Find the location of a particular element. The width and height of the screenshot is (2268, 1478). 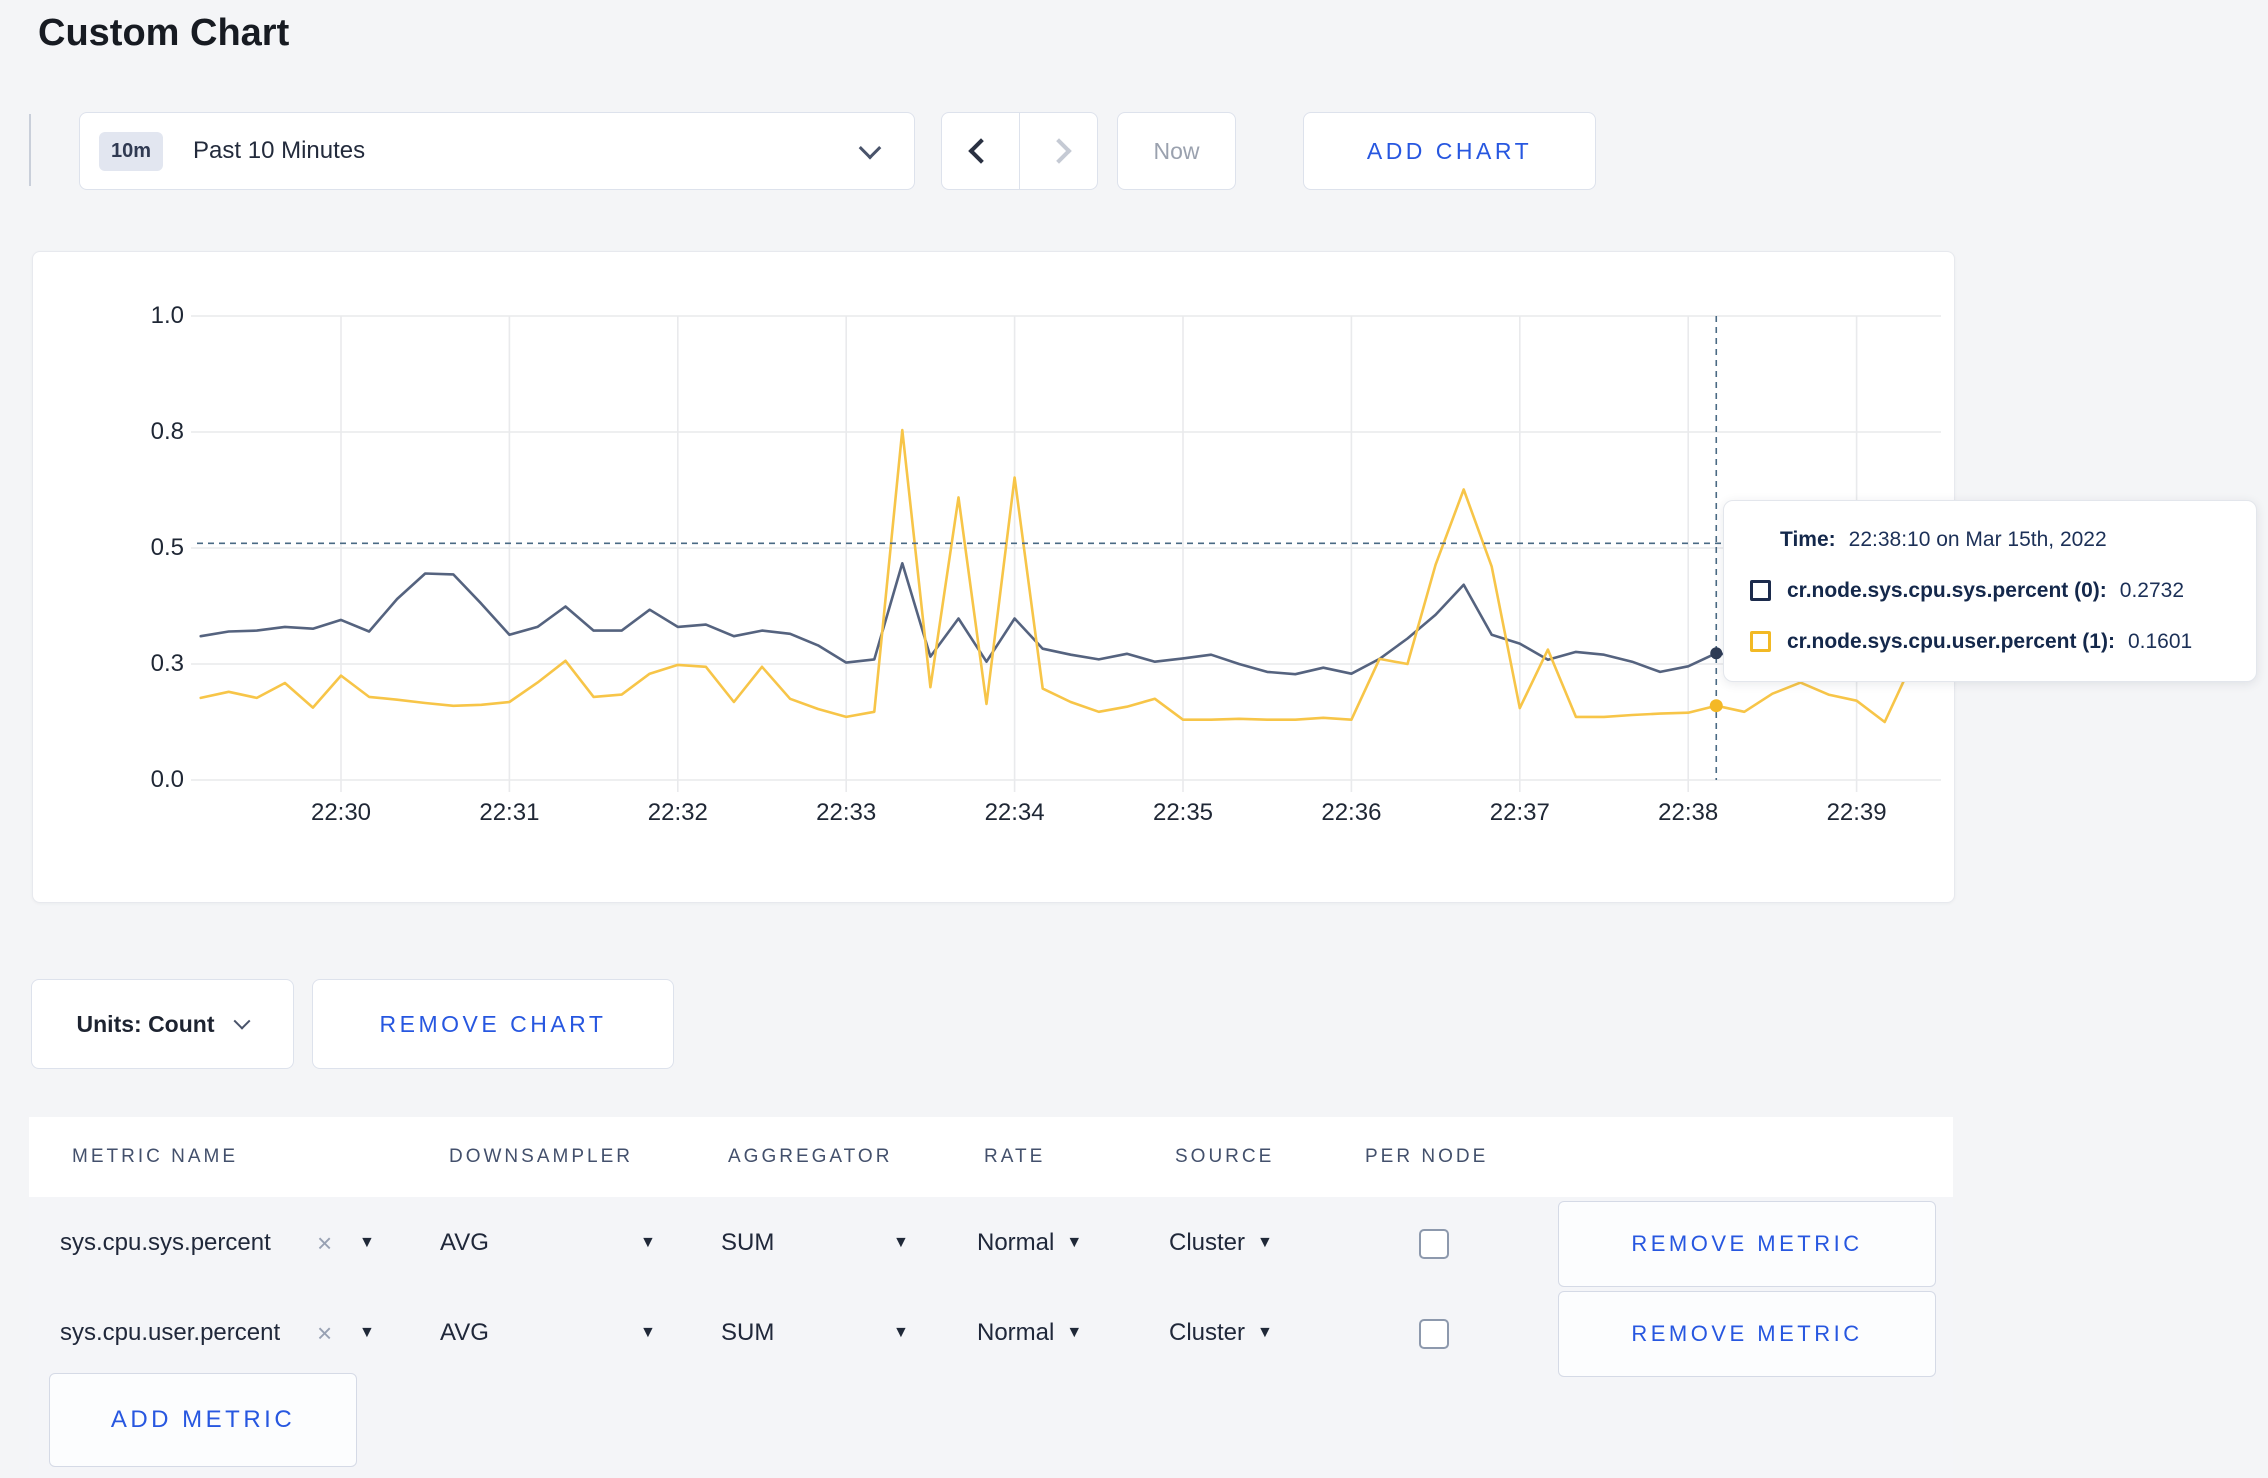

time-window-label: Past 10 Minutes is located at coordinates (279, 150).